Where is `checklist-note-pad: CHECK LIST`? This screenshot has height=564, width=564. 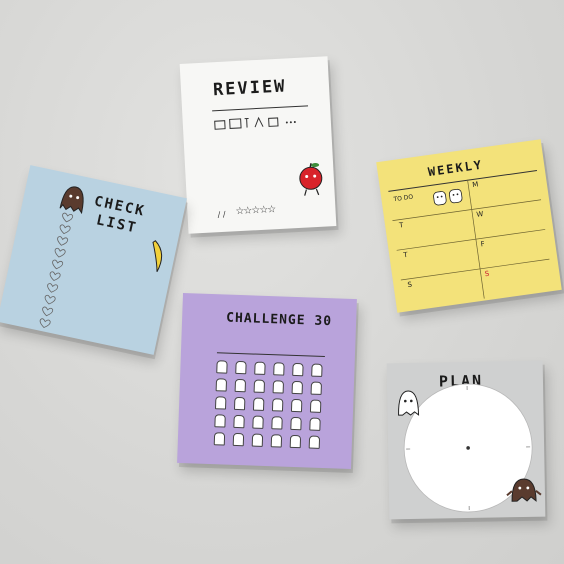
checklist-note-pad: CHECK LIST is located at coordinates (93, 260).